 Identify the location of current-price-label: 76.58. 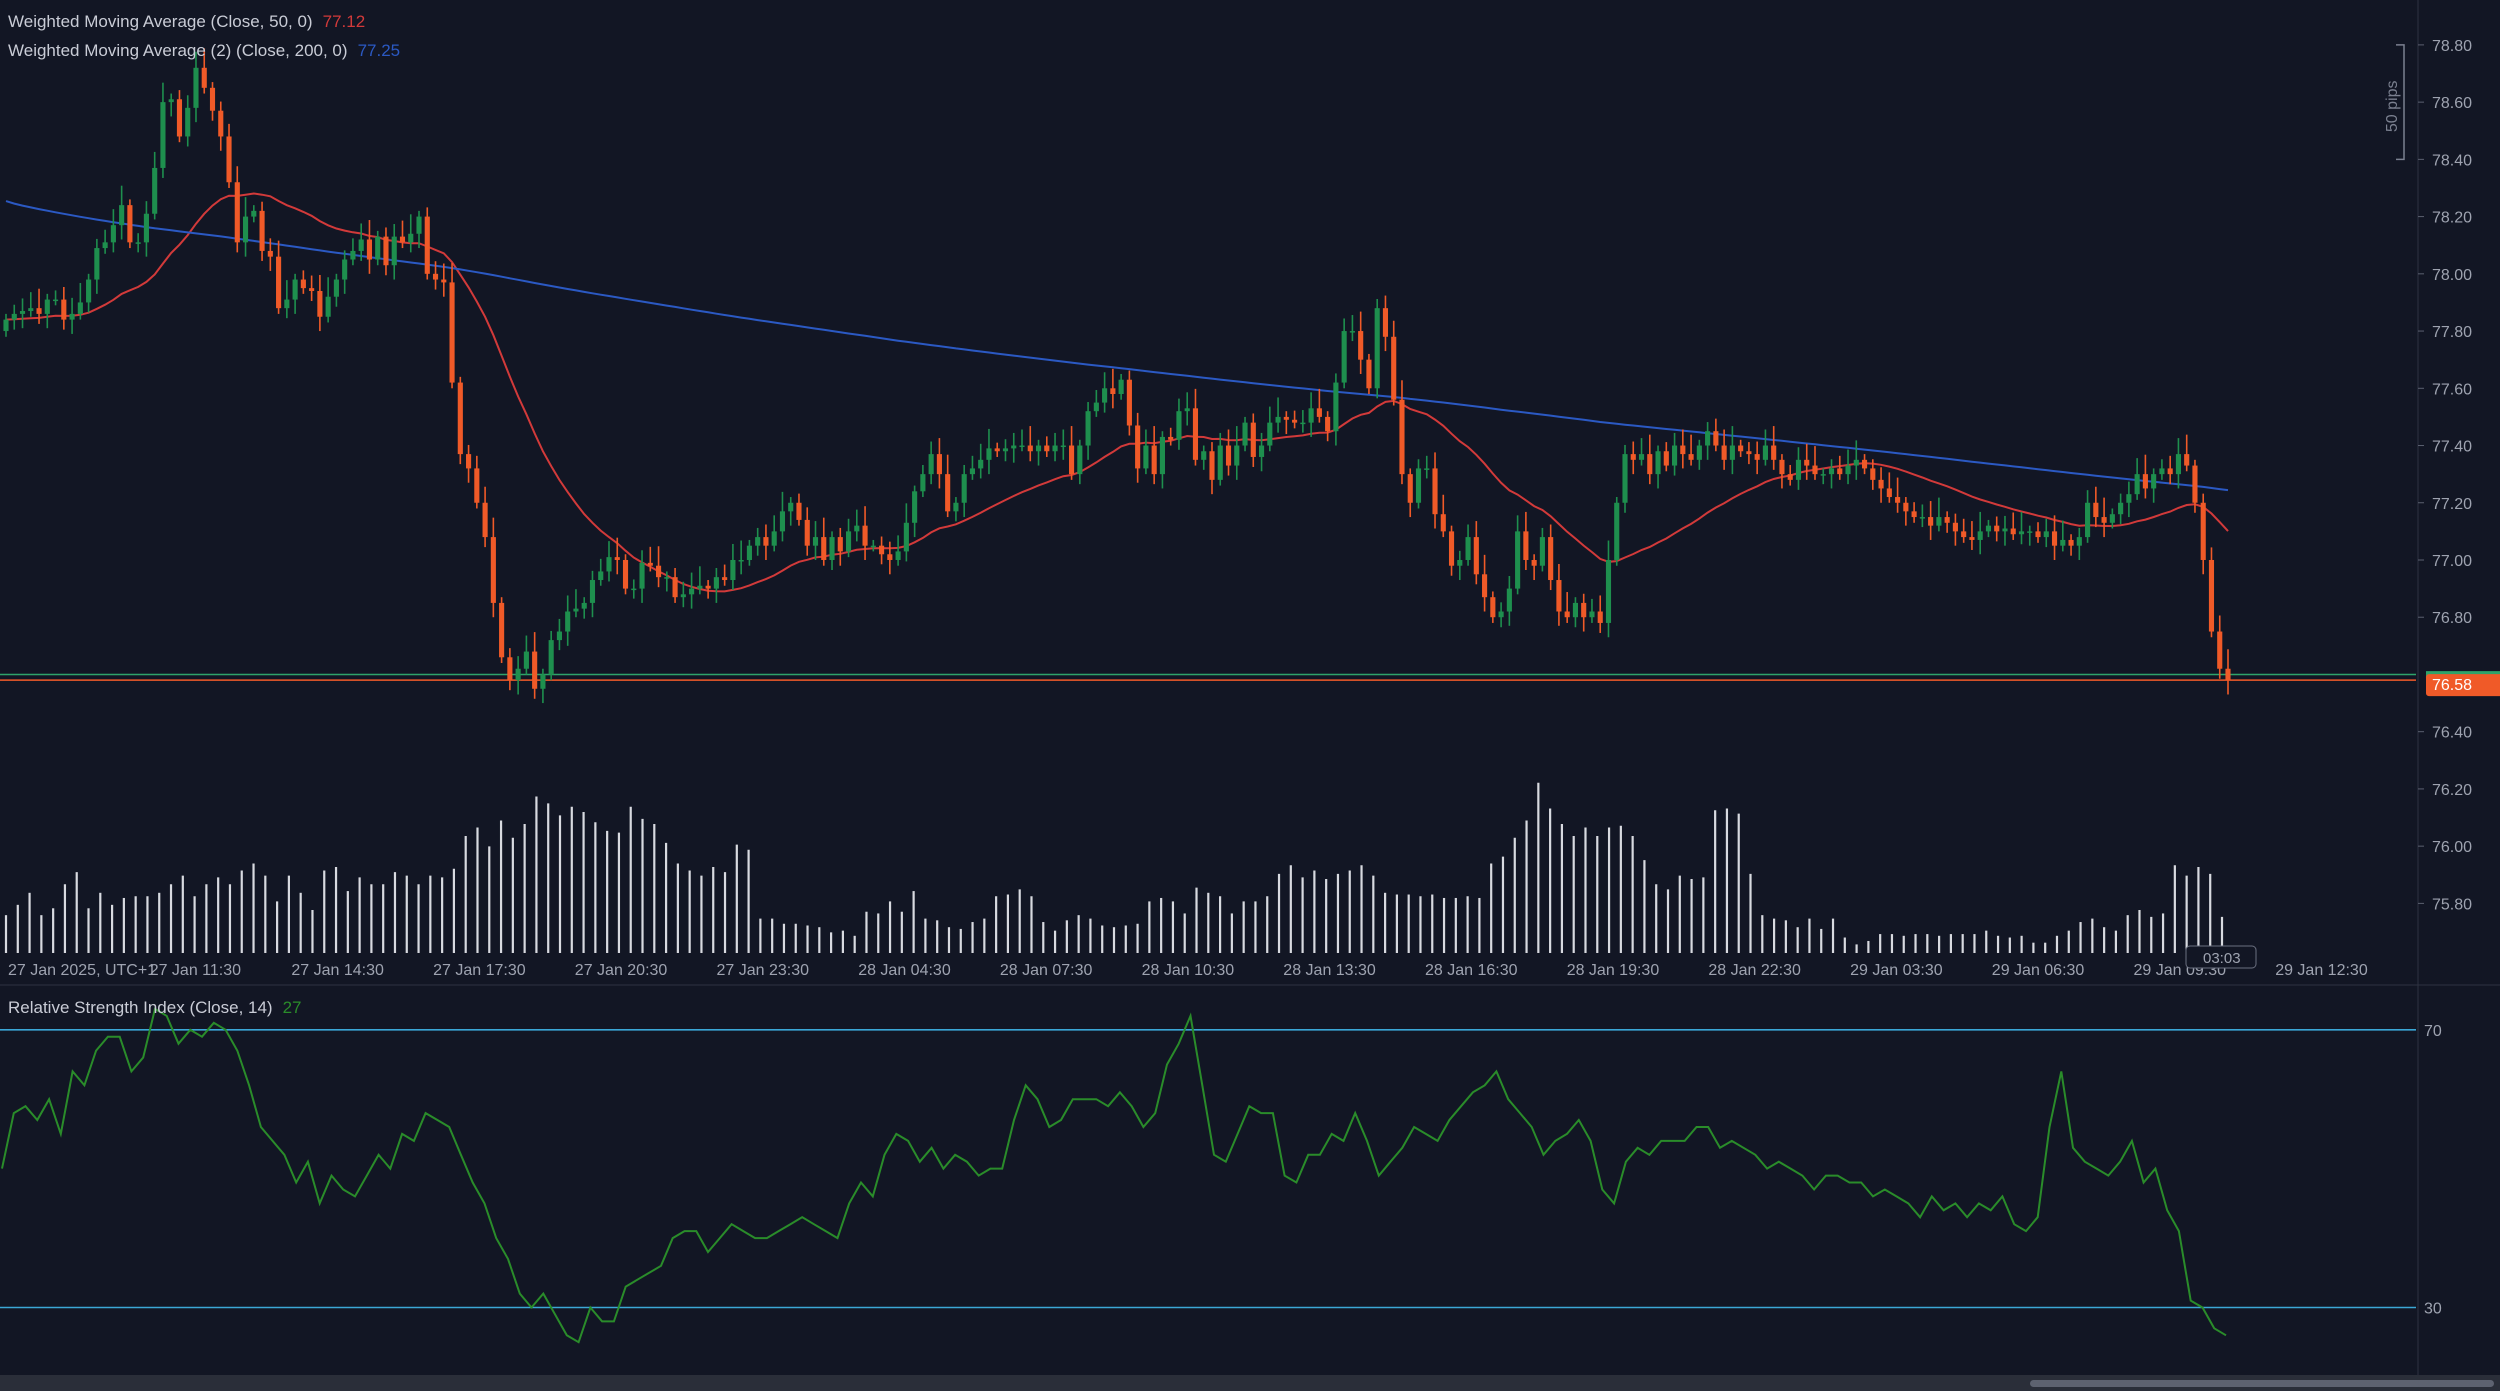
(2452, 685).